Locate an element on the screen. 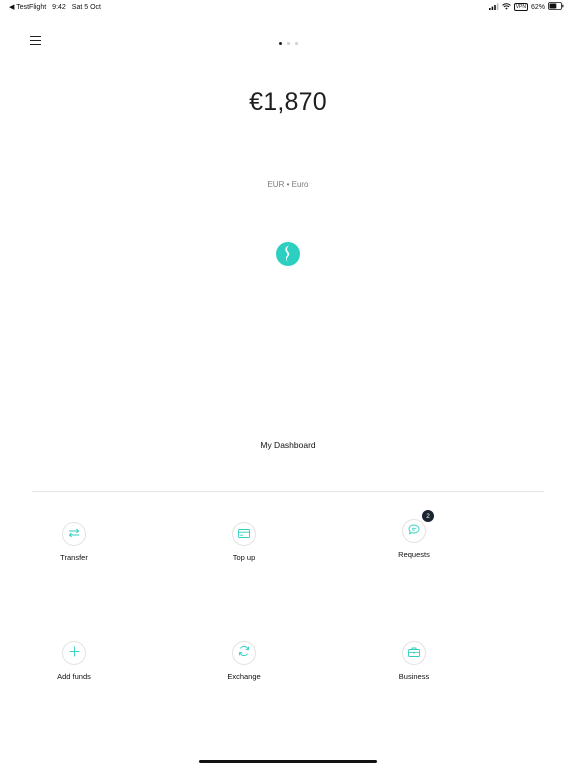  exchange-button: Exchange is located at coordinates (244, 661).